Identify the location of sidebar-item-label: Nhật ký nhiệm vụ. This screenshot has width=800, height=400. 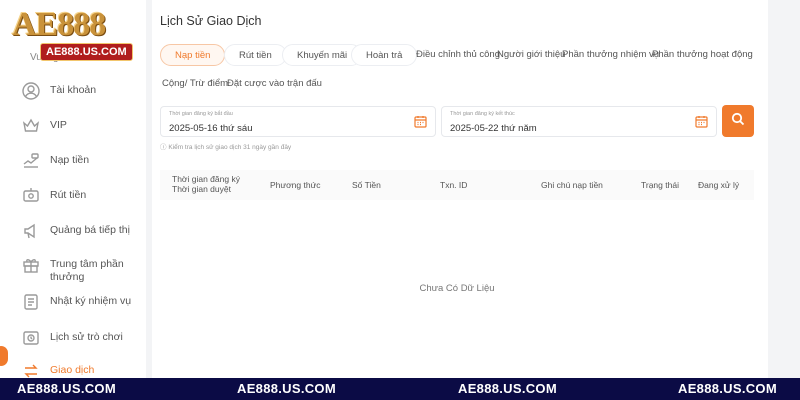
(91, 301).